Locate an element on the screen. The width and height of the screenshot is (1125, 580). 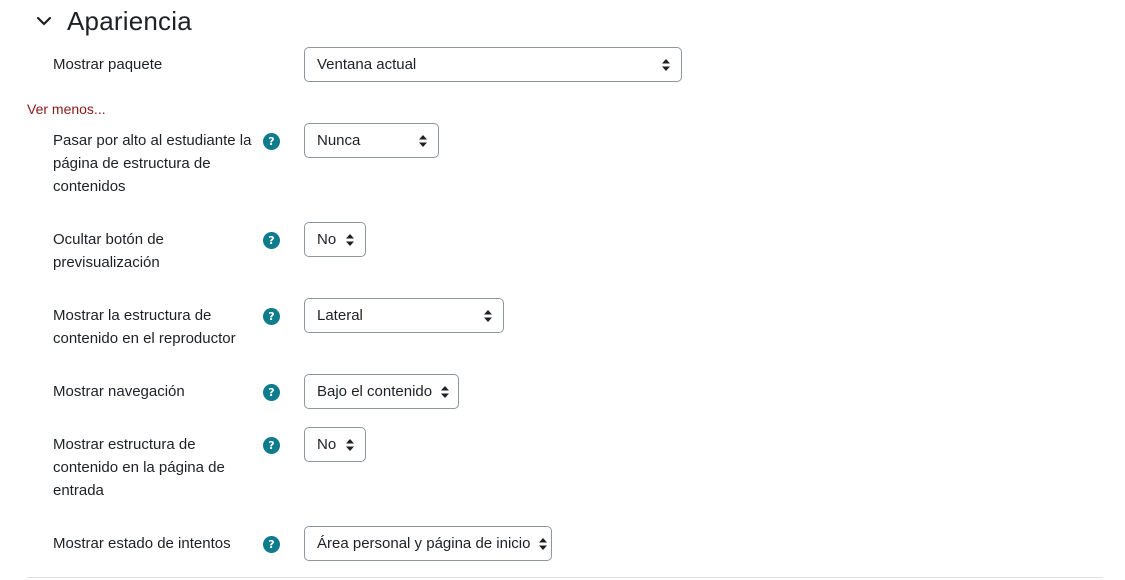
select-estructura-reproductor: Lateral is located at coordinates (404, 315).